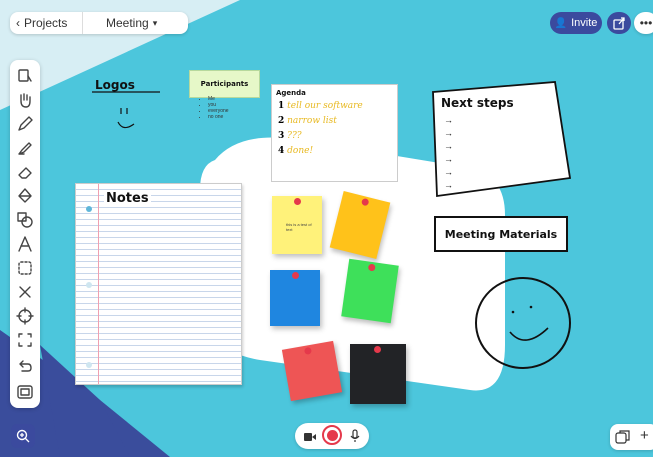  I want to click on zoom-icon, so click(23, 436).